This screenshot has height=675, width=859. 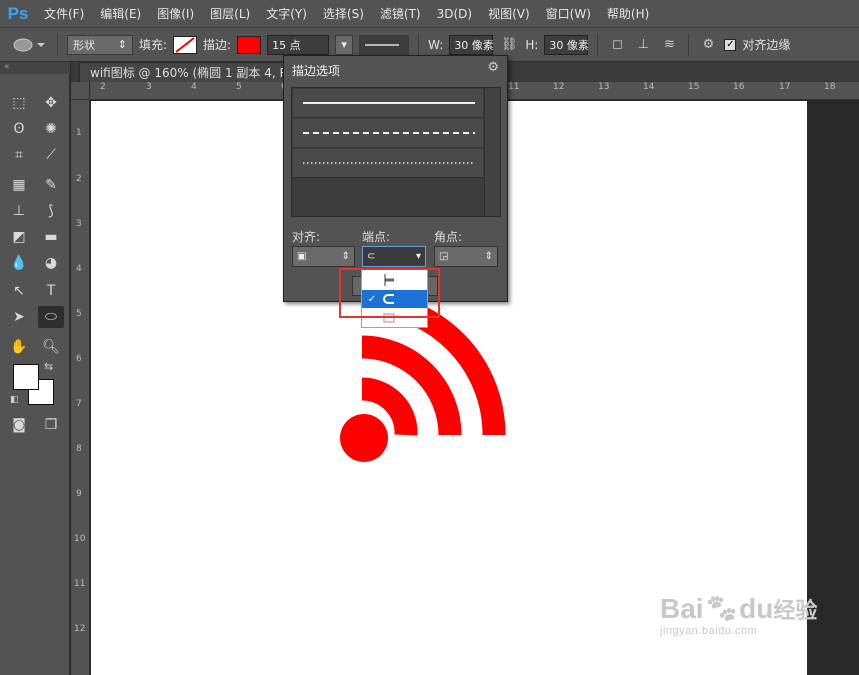 I want to click on path-operations-icon: ◻, so click(x=617, y=45).